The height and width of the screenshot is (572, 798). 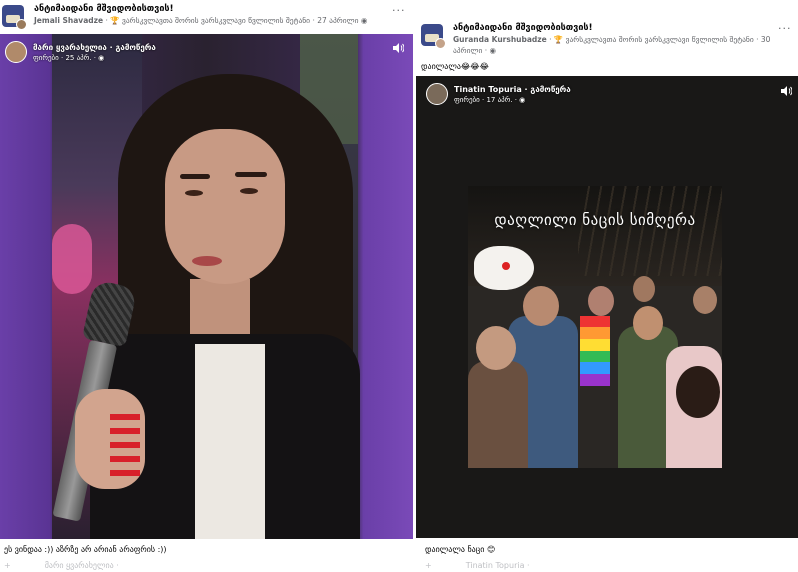 What do you see at coordinates (766, 39) in the screenshot?
I see `post-date: 30` at bounding box center [766, 39].